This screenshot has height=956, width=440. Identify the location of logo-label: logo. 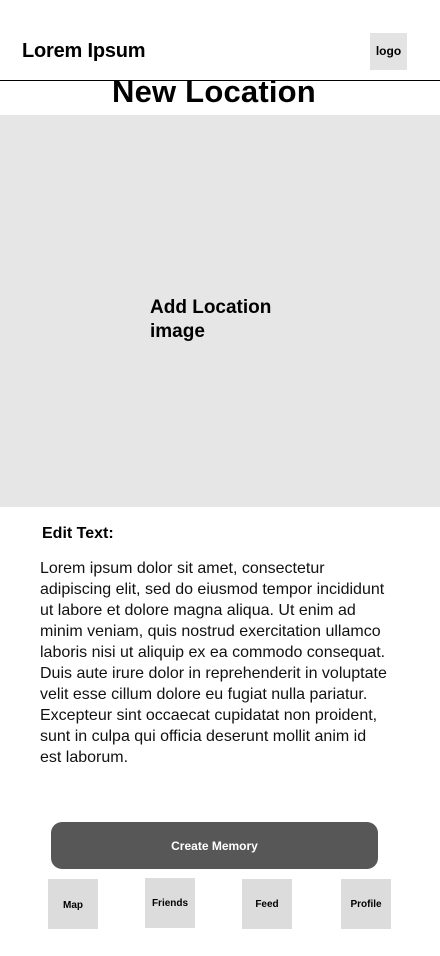
(388, 51).